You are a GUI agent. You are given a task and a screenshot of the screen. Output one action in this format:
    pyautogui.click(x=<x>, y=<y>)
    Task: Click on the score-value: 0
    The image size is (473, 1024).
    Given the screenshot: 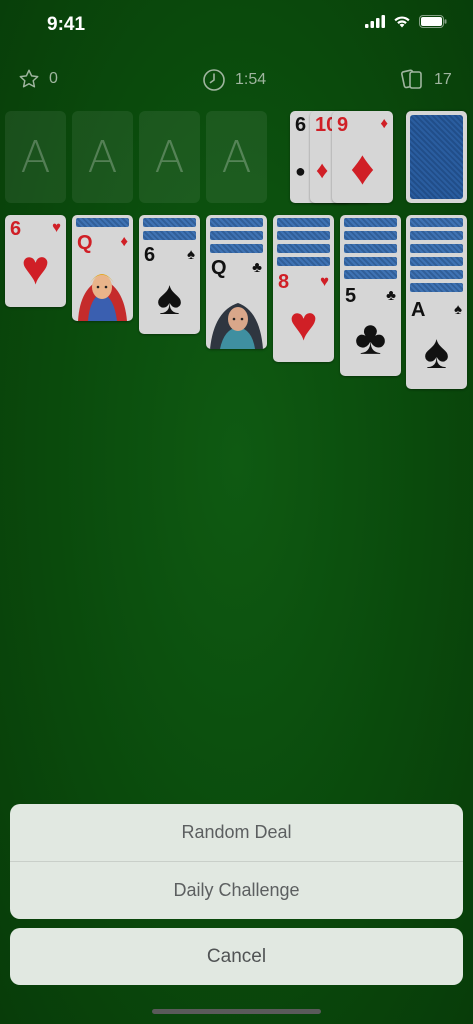 What is the action you would take?
    pyautogui.click(x=53, y=78)
    